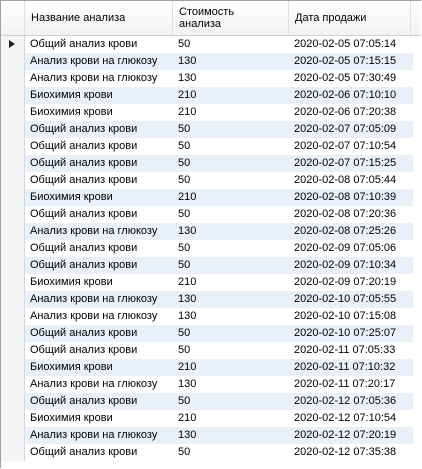  I want to click on cell-sale-date: 2020-02-12 07:20:19, so click(351, 435).